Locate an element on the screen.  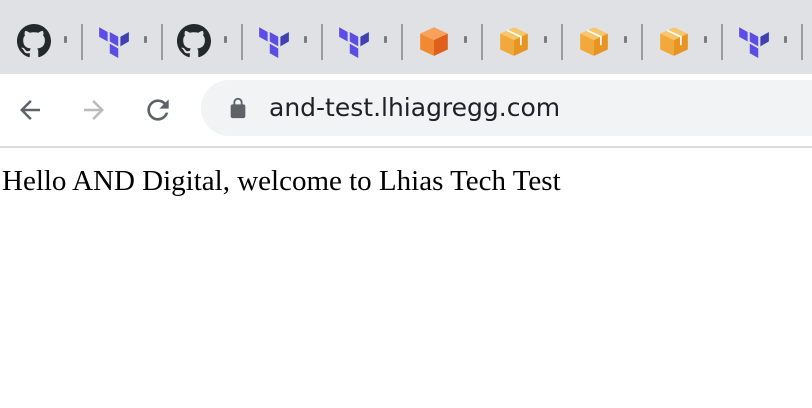
address-bar: and-test.lhiagregg.com is located at coordinates (506, 108).